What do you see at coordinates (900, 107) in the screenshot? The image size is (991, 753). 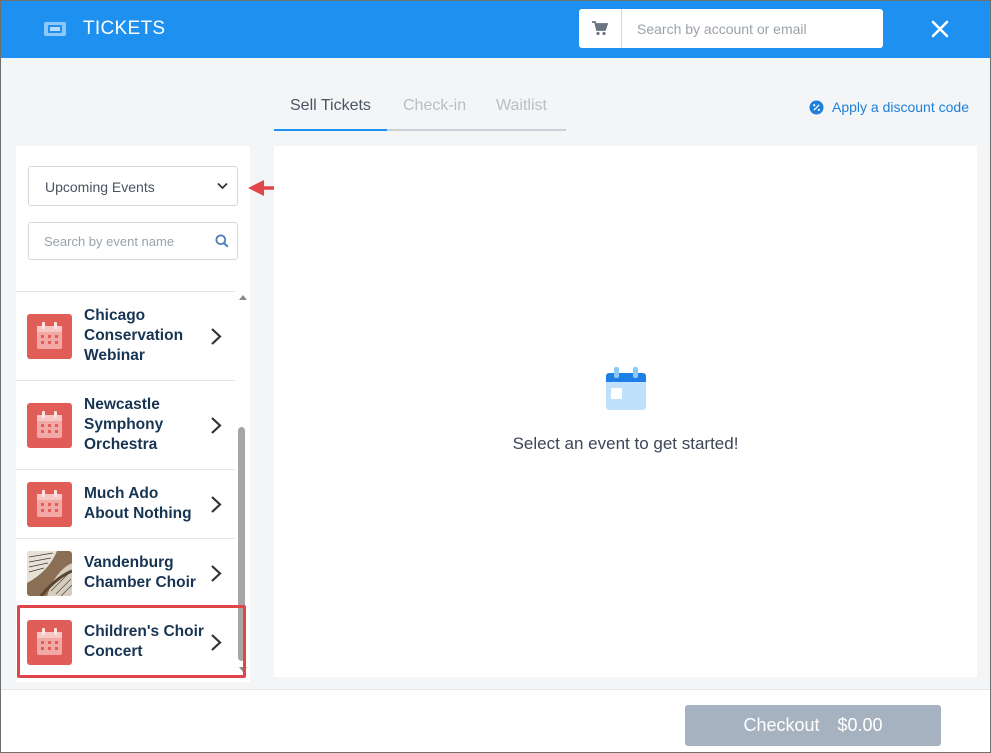 I see `discount-label: Apply a discount code` at bounding box center [900, 107].